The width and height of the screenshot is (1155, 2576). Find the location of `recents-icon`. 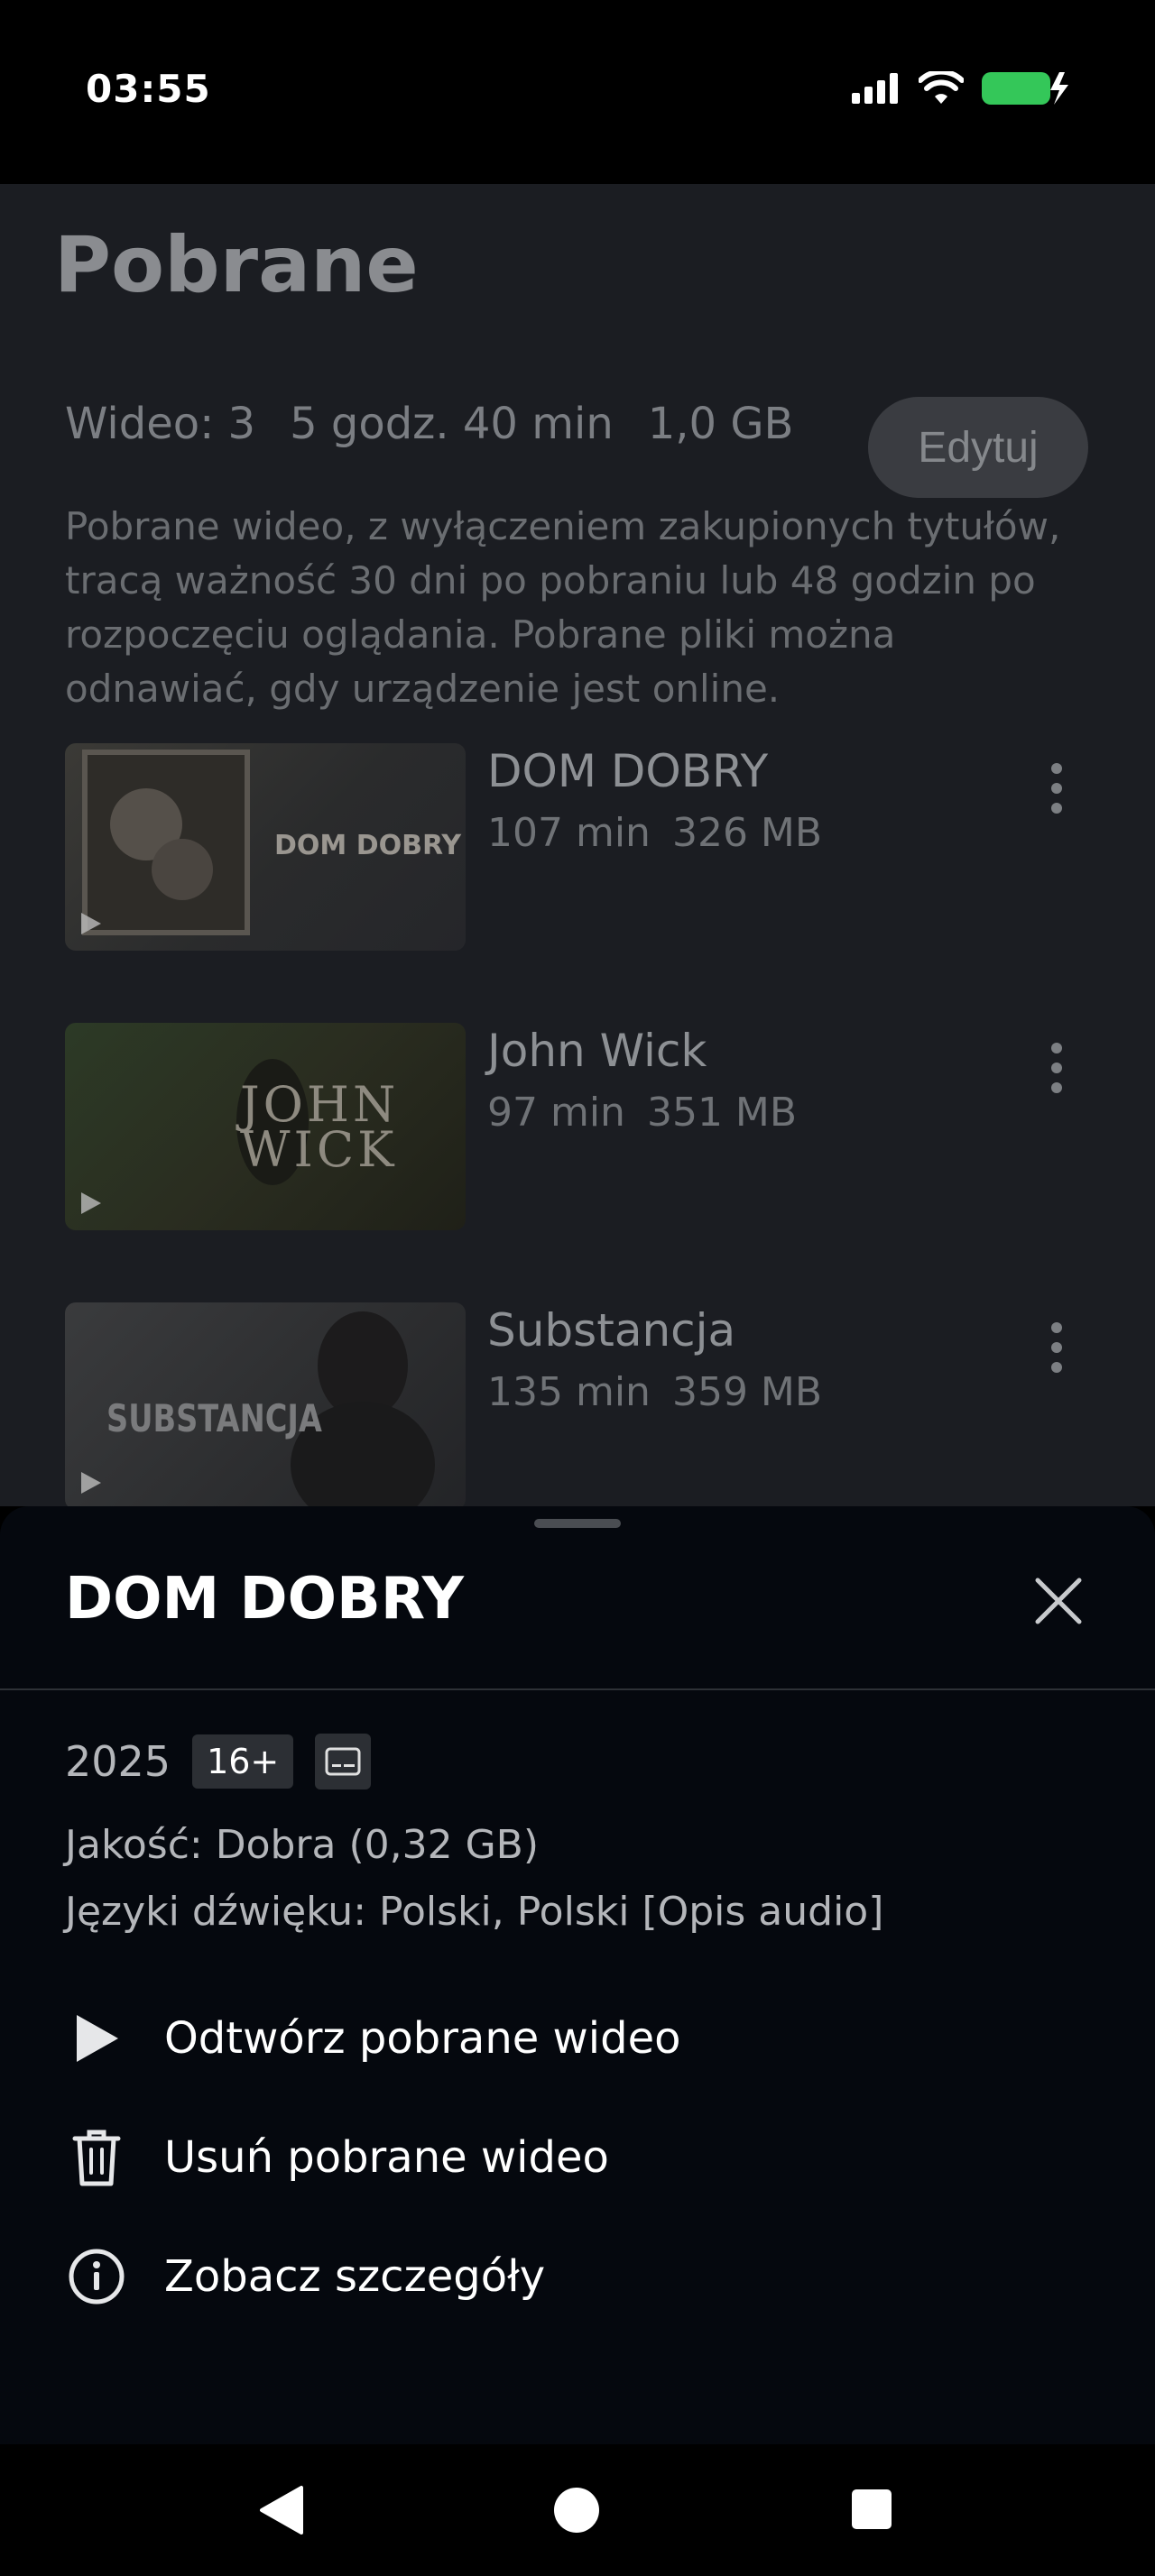

recents-icon is located at coordinates (871, 2509).